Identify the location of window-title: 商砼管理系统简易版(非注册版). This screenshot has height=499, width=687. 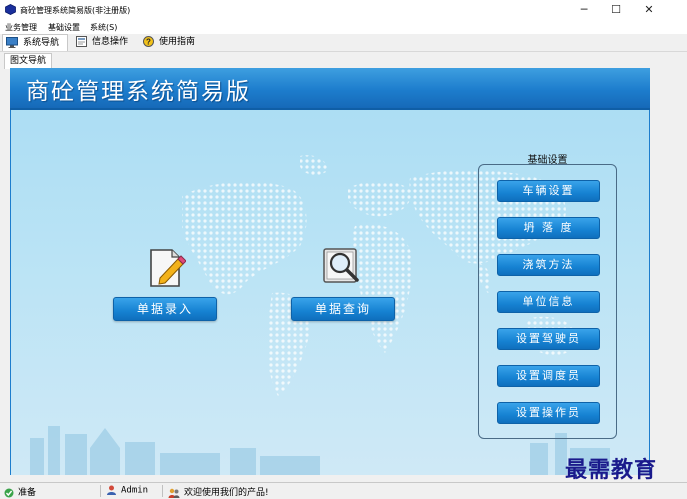
(75, 10).